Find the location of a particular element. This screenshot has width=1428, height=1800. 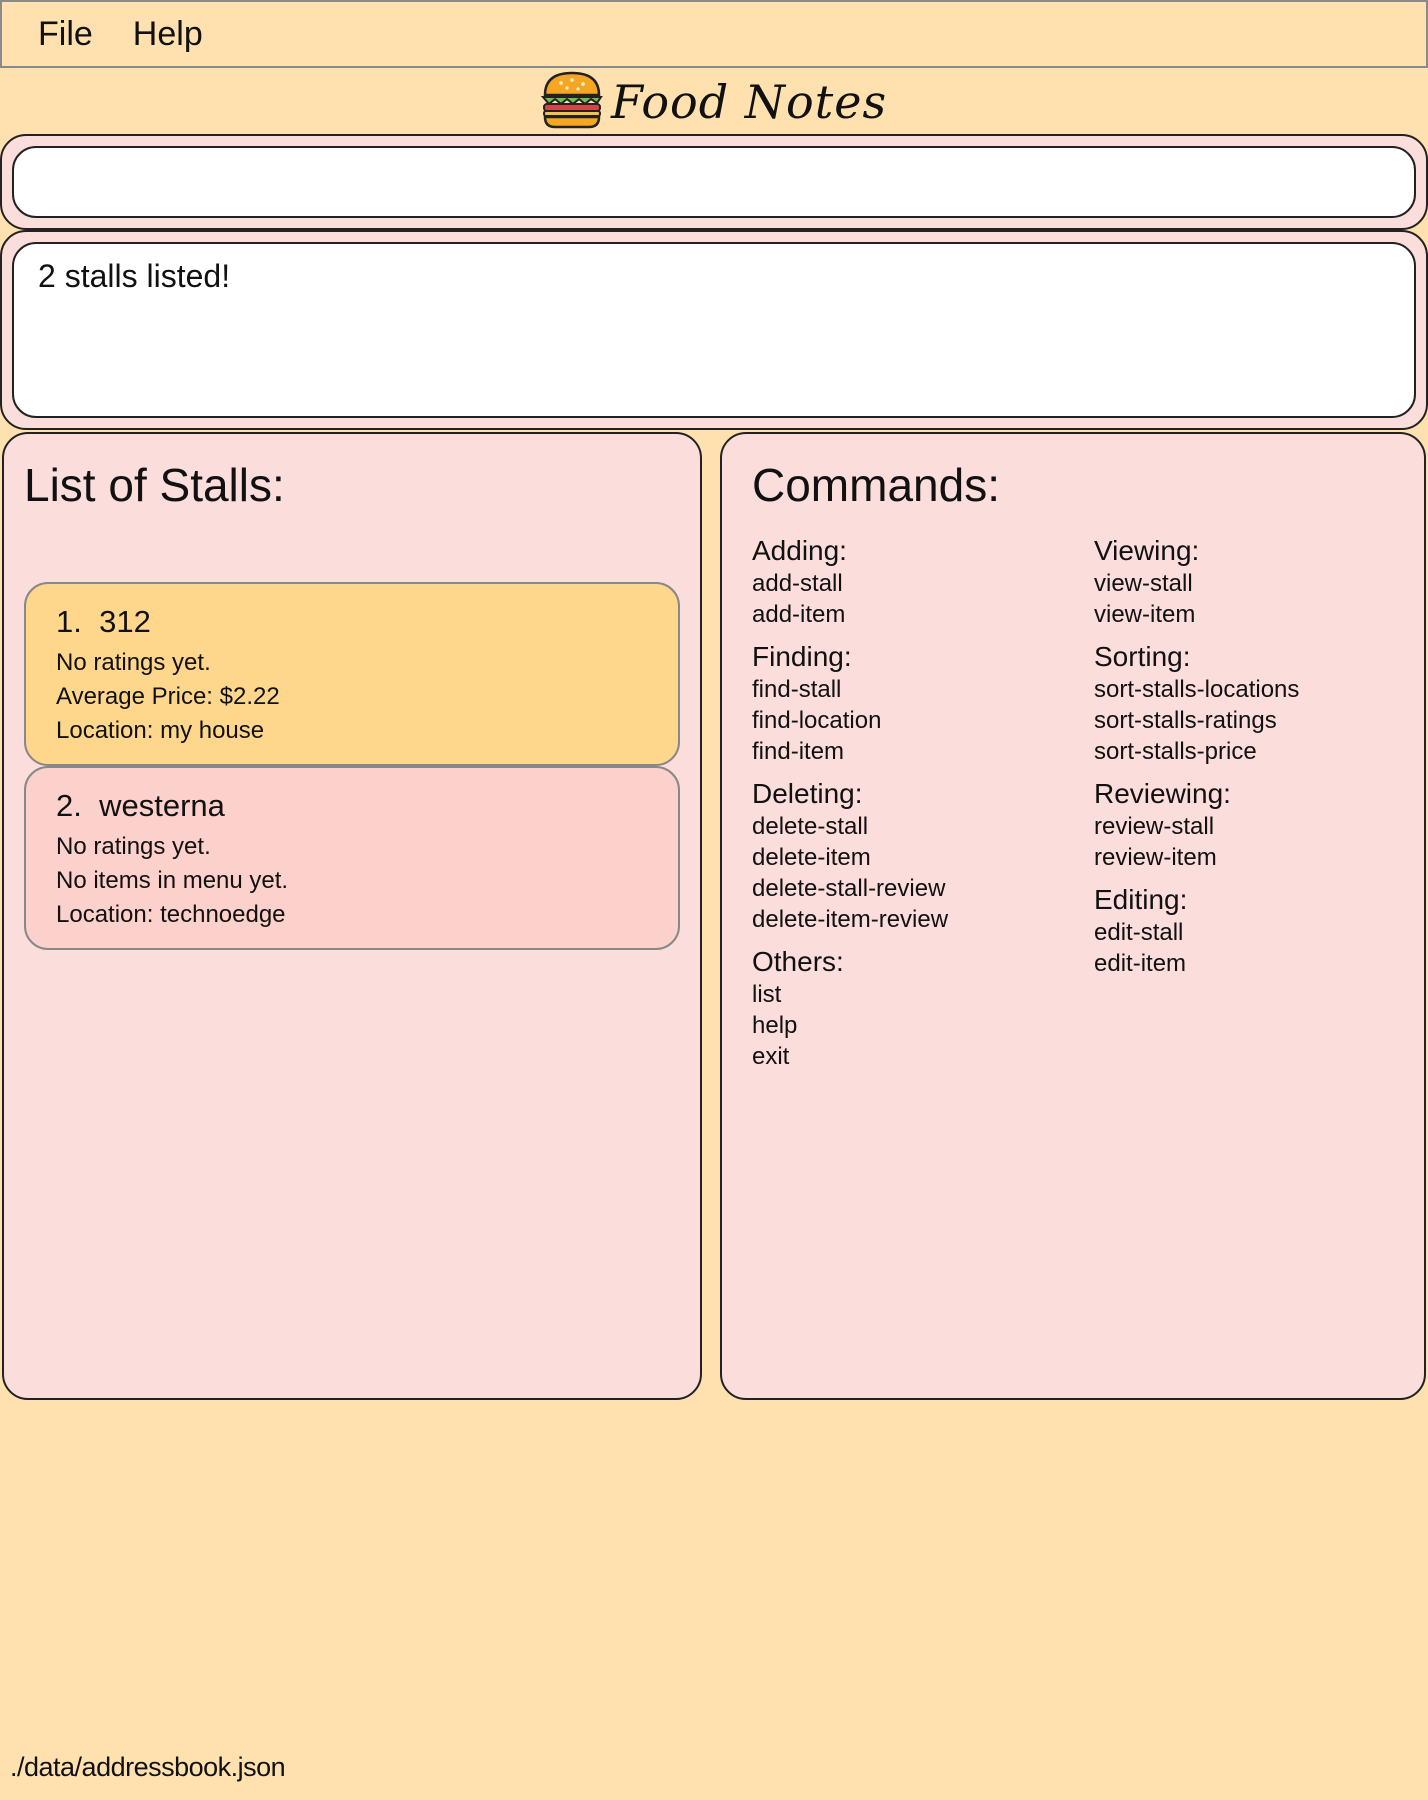

command-group-heading: Sorting: is located at coordinates (1142, 656).